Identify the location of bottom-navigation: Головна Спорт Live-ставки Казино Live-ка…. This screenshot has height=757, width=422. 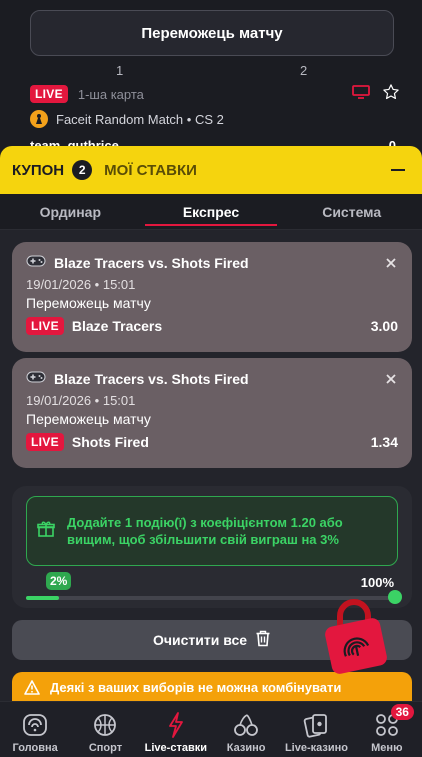
(211, 729).